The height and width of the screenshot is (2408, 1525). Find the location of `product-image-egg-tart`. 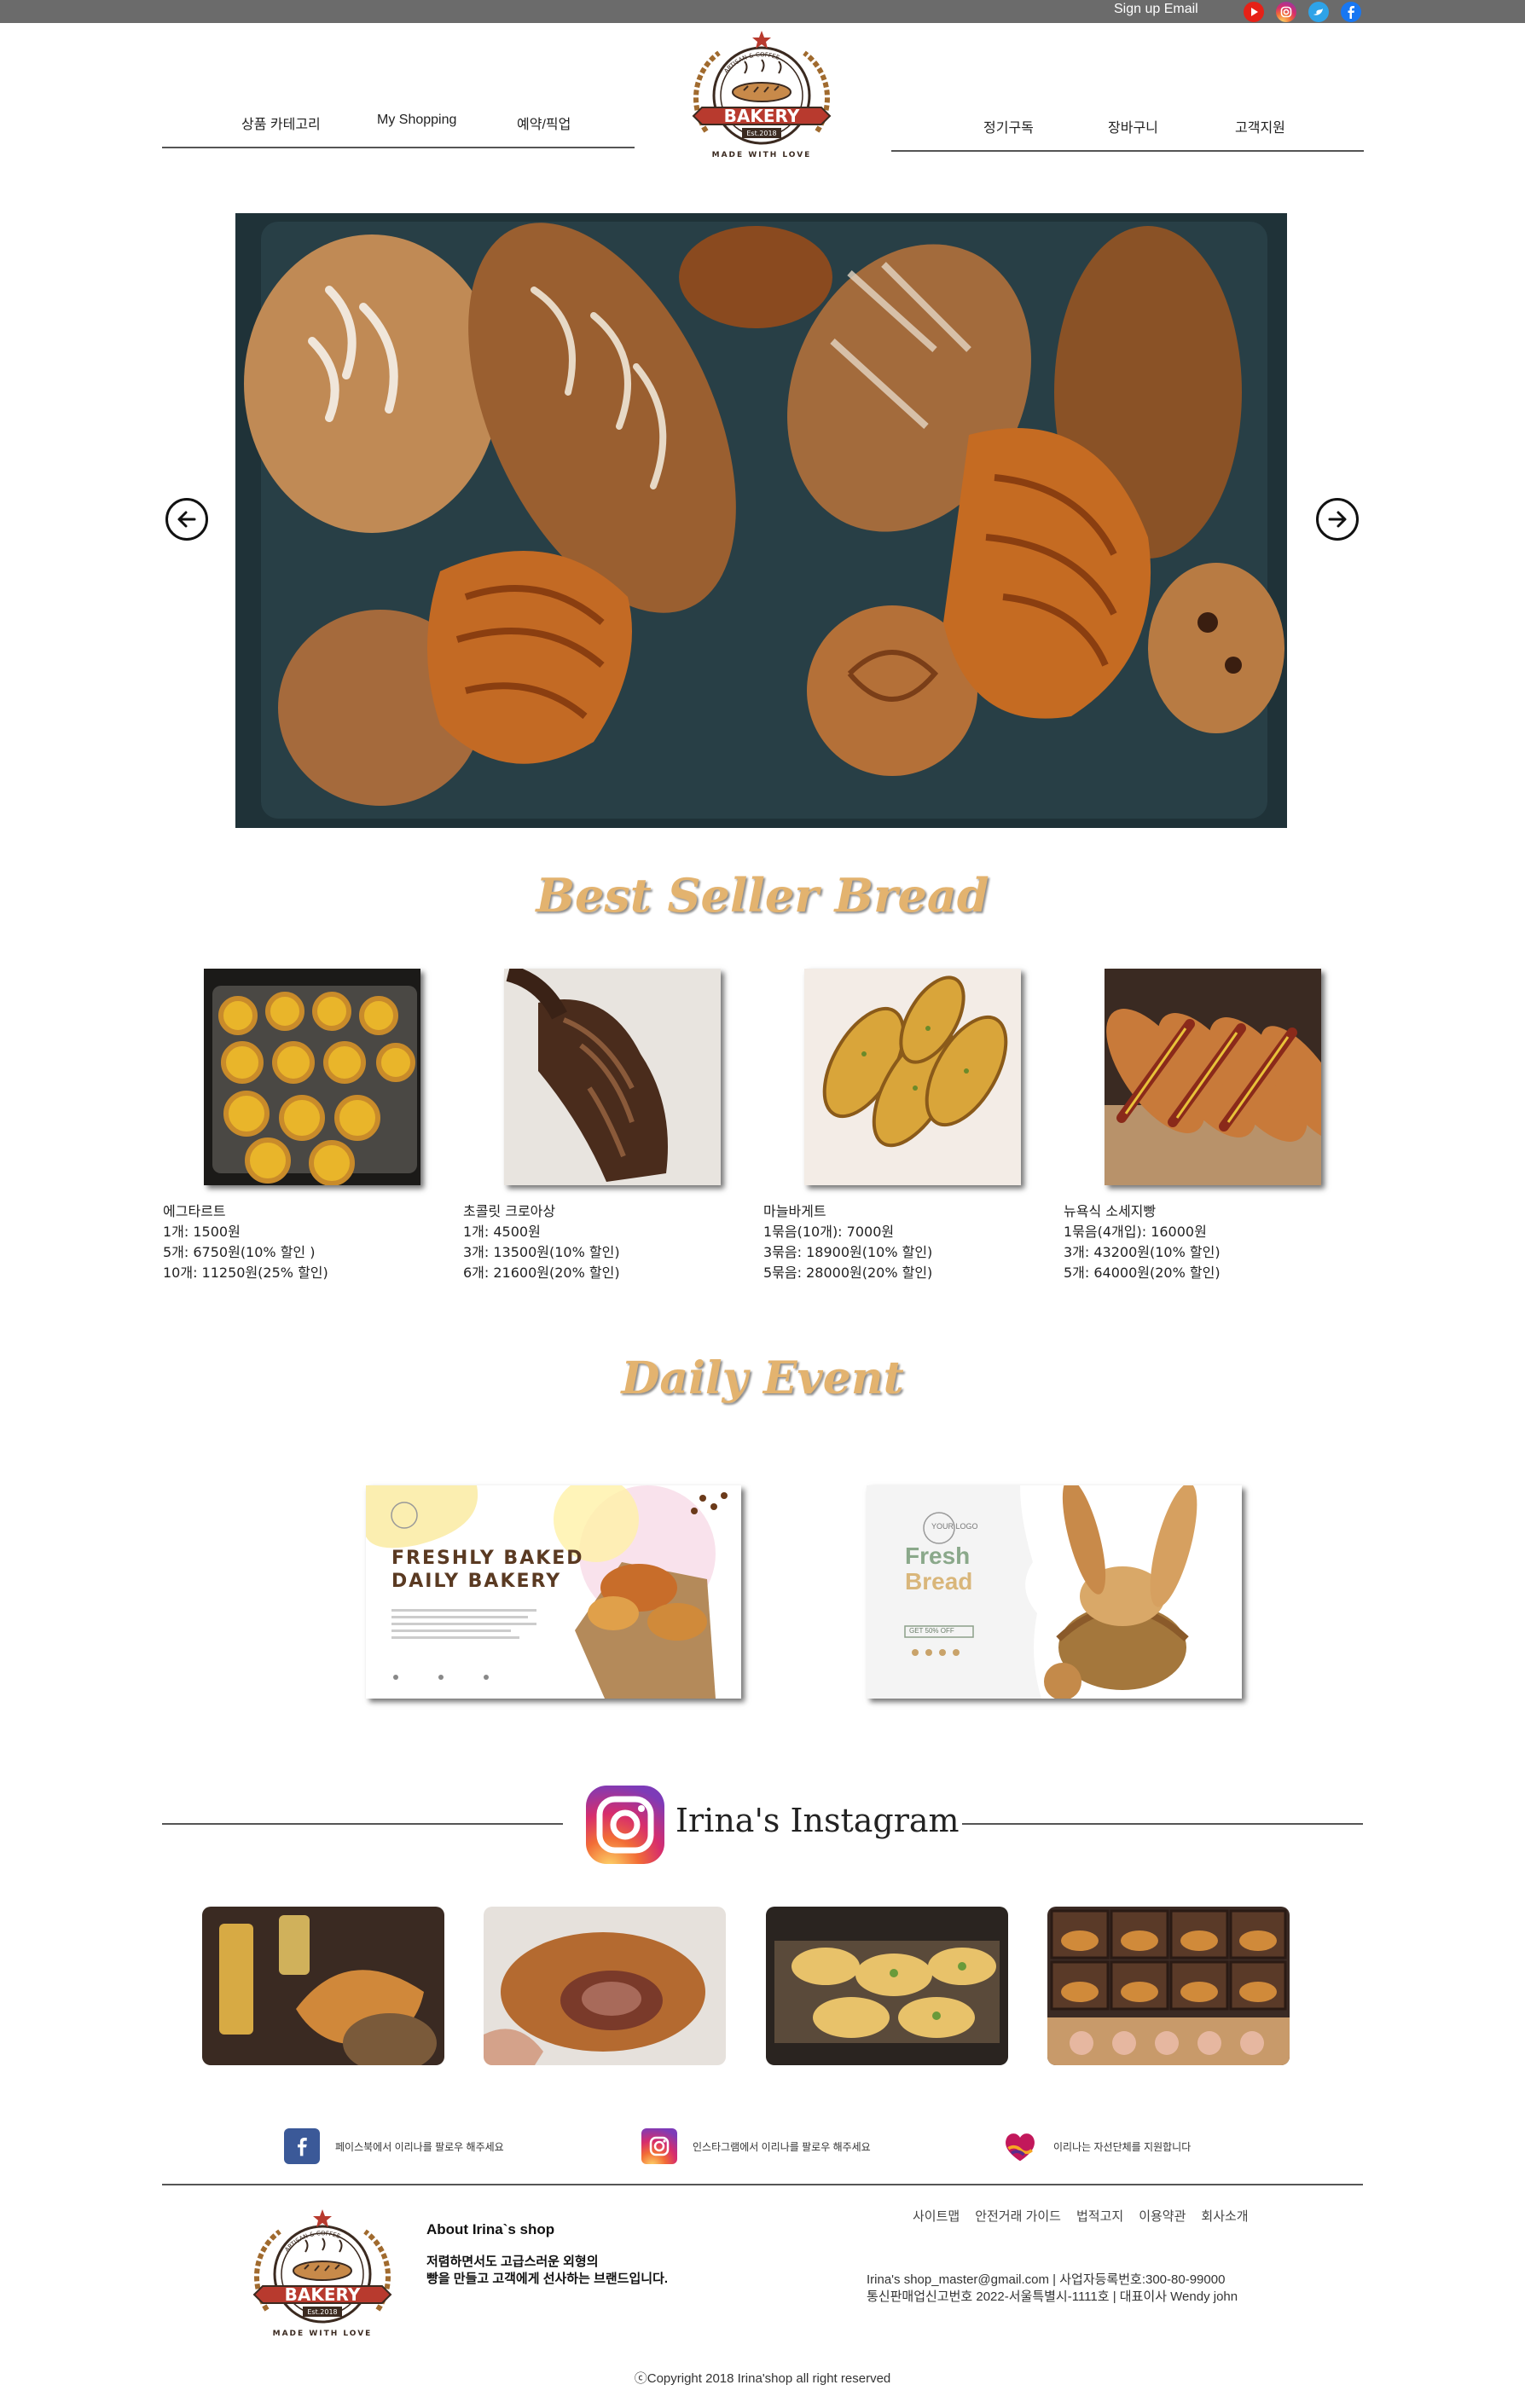

product-image-egg-tart is located at coordinates (312, 1077).